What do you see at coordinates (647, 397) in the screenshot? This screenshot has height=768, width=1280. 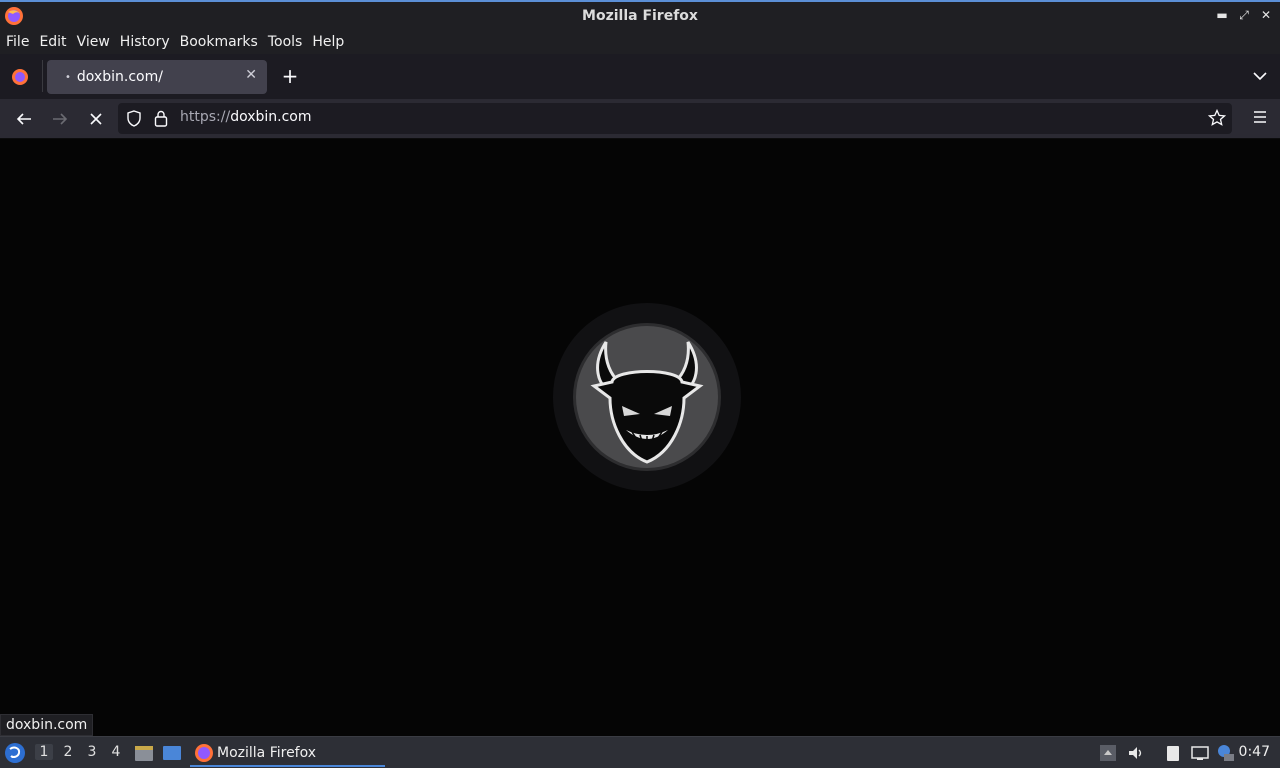 I see `devil-logo` at bounding box center [647, 397].